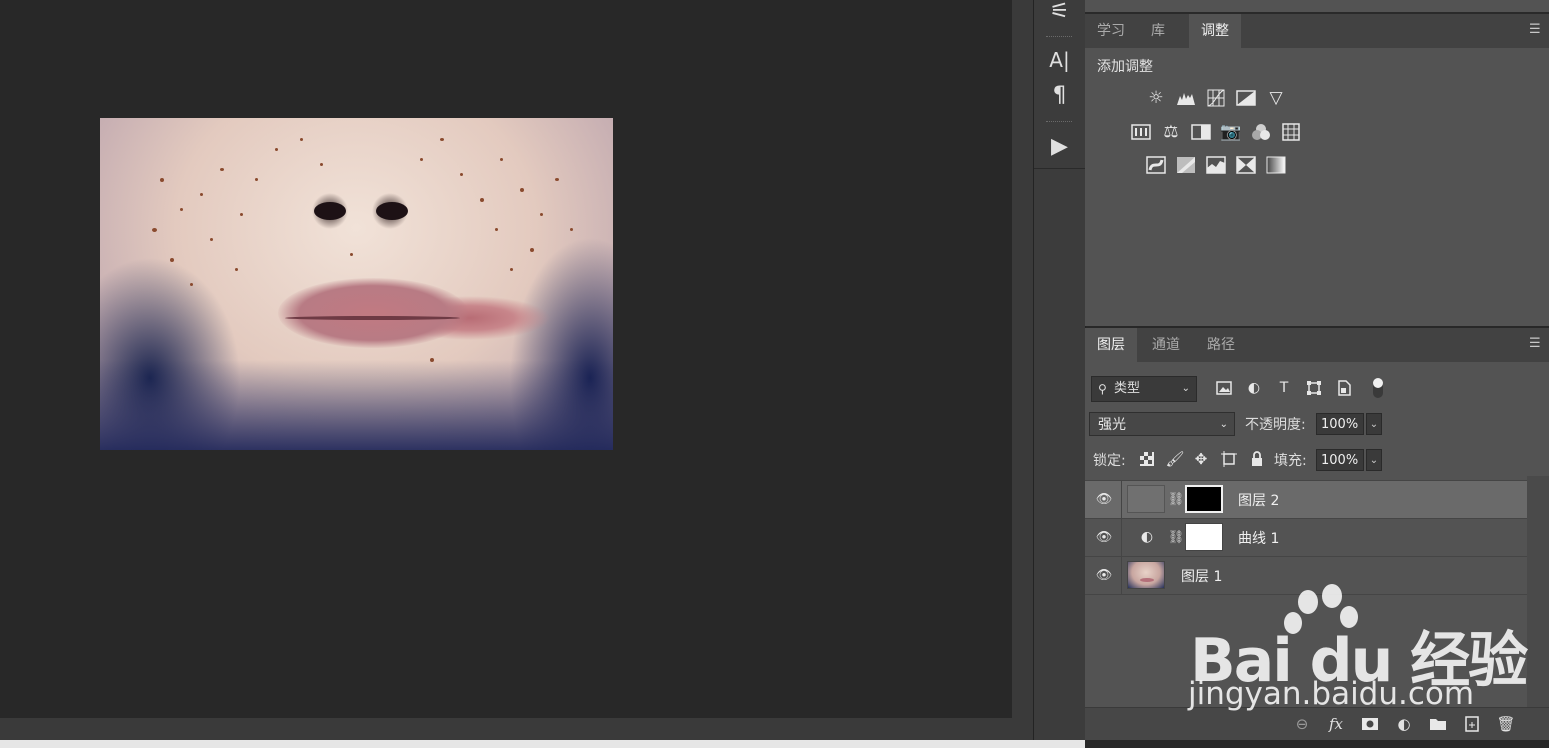 The image size is (1549, 748). Describe the element at coordinates (1258, 538) in the screenshot. I see `layer-name: 曲线 1` at that location.